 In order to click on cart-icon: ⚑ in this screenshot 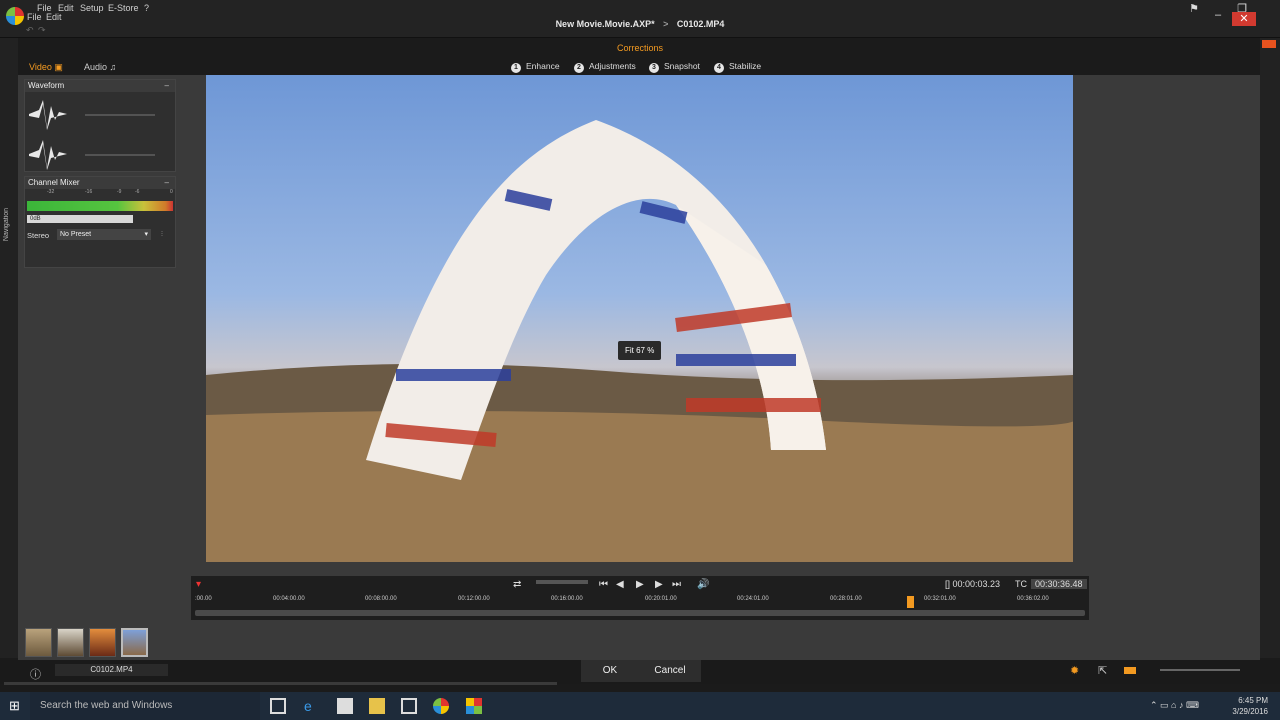, I will do `click(1194, 9)`.